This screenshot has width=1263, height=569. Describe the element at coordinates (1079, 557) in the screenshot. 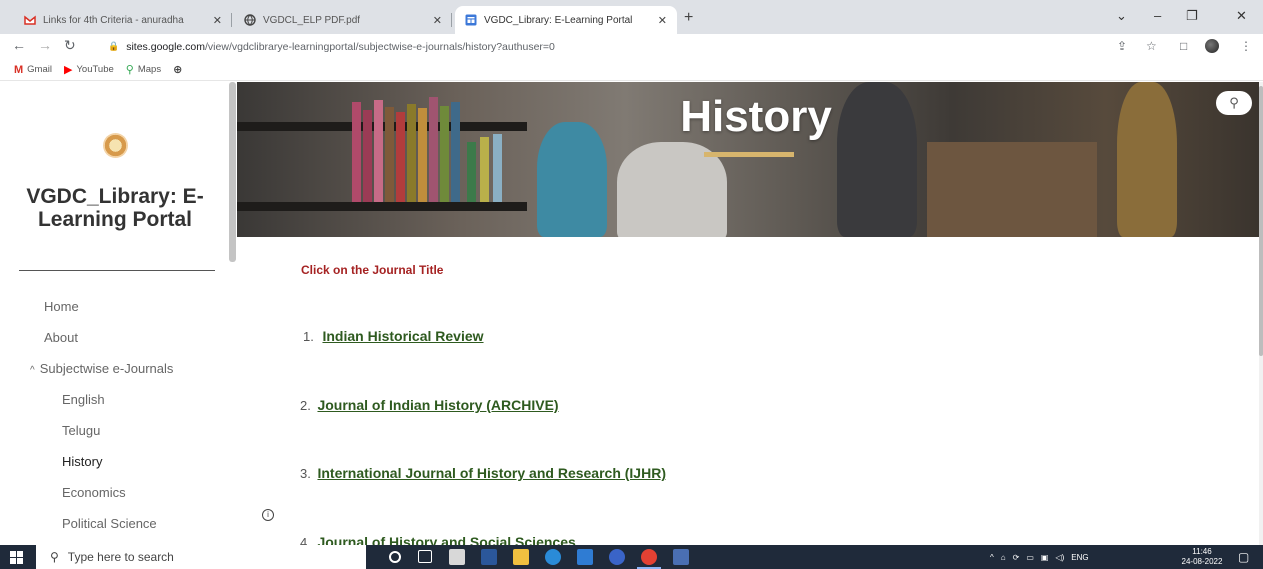

I see `language-indicator: ENG` at that location.